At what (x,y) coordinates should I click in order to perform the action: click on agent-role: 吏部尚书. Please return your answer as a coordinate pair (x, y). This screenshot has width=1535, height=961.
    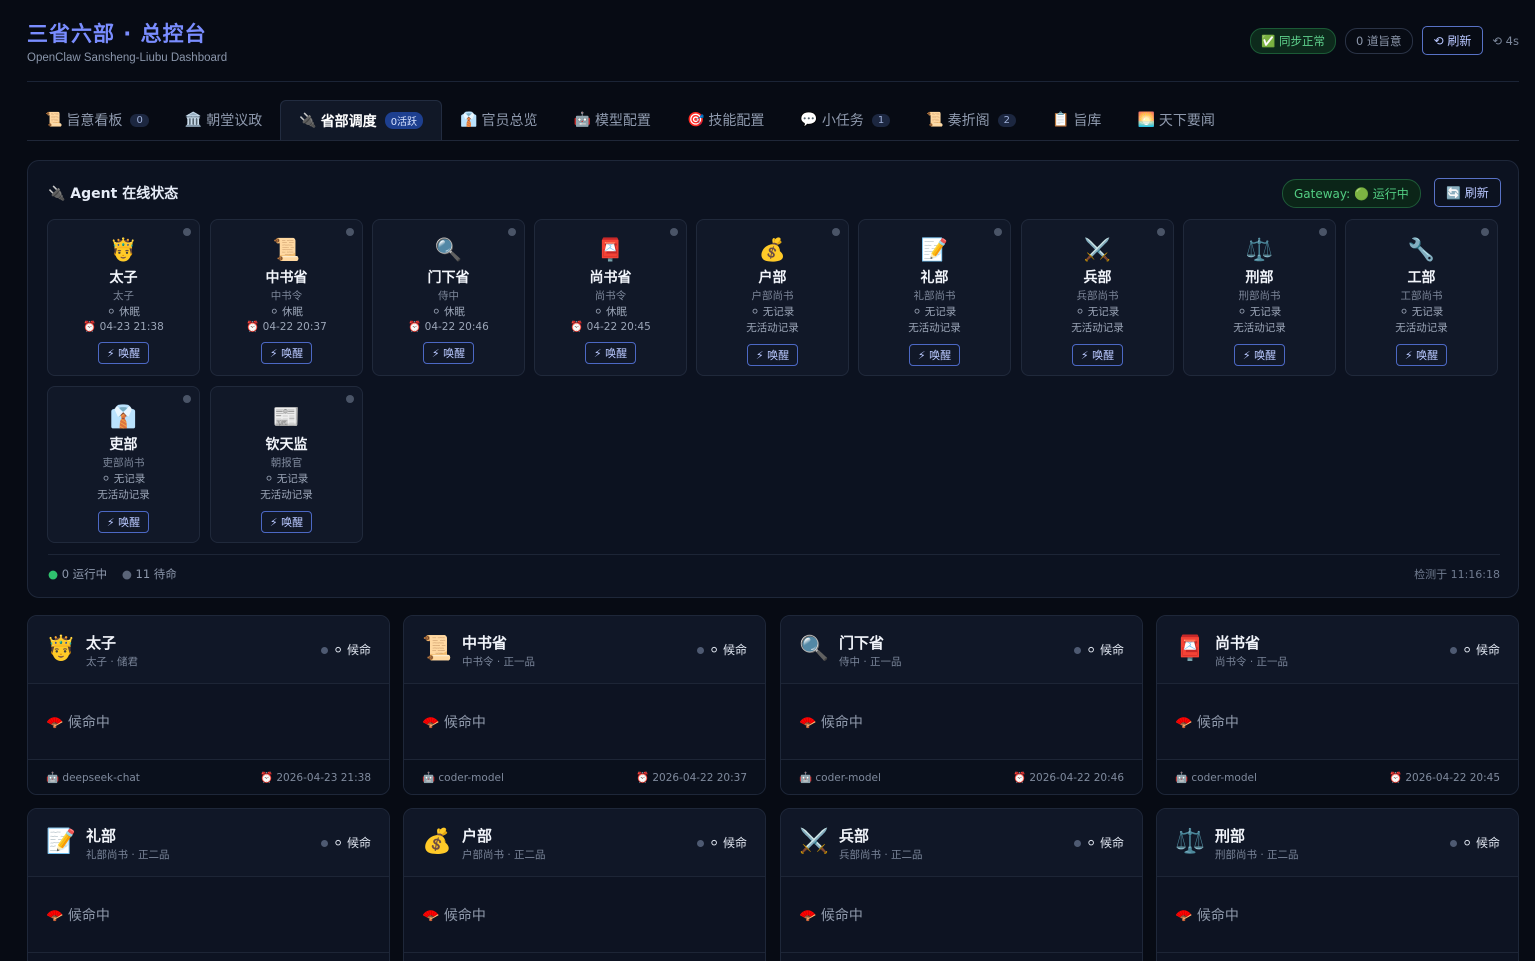
    Looking at the image, I should click on (123, 463).